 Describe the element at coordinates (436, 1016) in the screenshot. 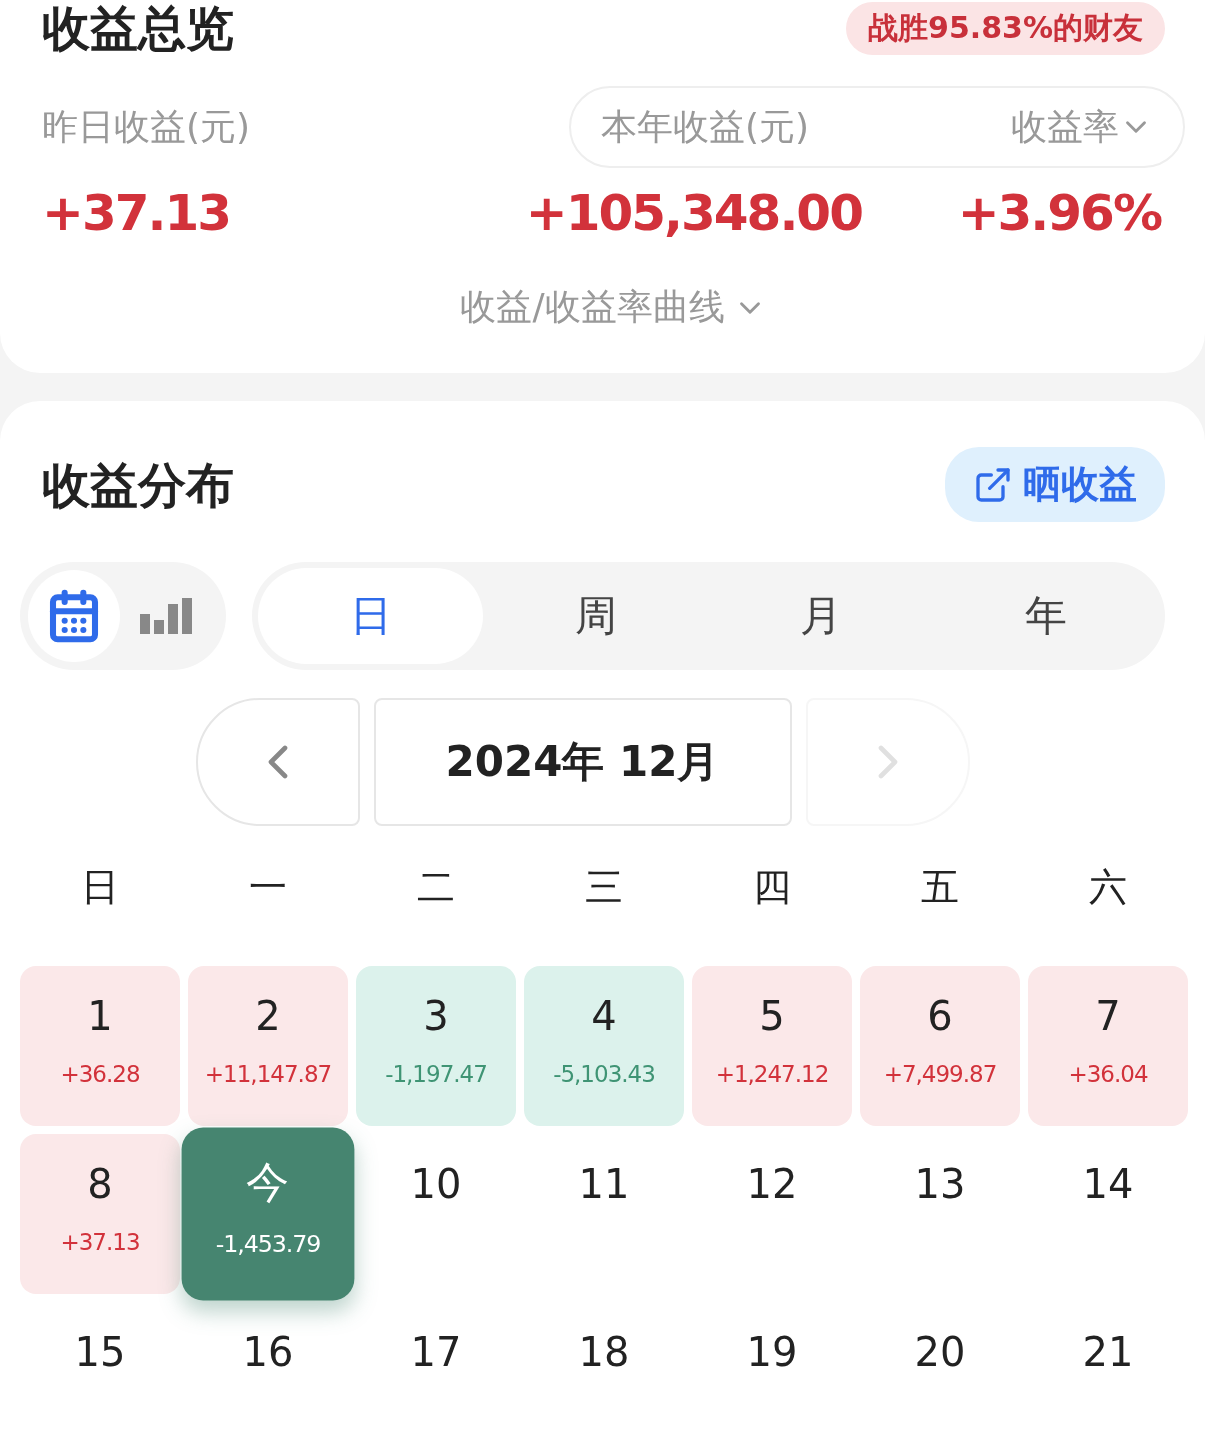

I see `day-number: 3` at that location.